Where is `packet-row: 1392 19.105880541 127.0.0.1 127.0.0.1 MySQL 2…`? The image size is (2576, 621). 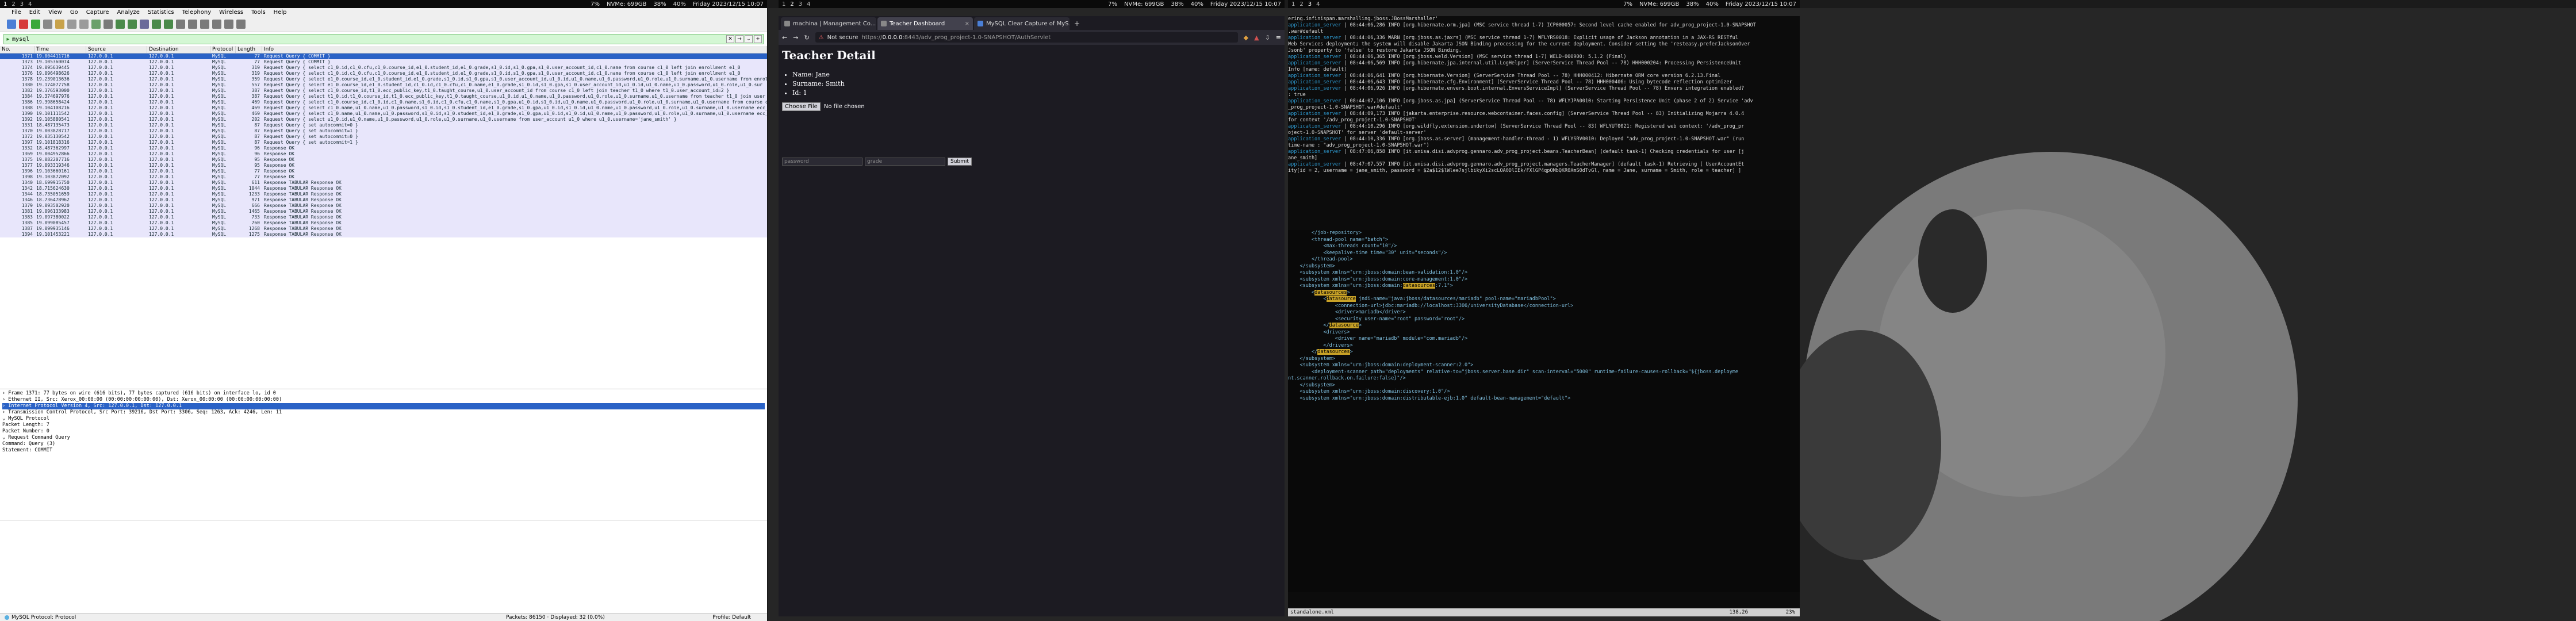
packet-row: 1392 19.105880541 127.0.0.1 127.0.0.1 MySQL 2… is located at coordinates (383, 119).